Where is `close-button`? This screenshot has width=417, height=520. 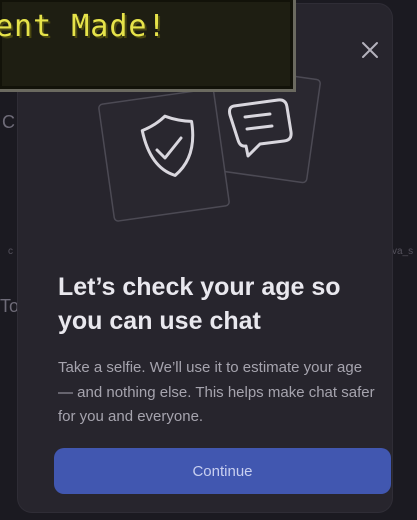
close-button is located at coordinates (370, 50).